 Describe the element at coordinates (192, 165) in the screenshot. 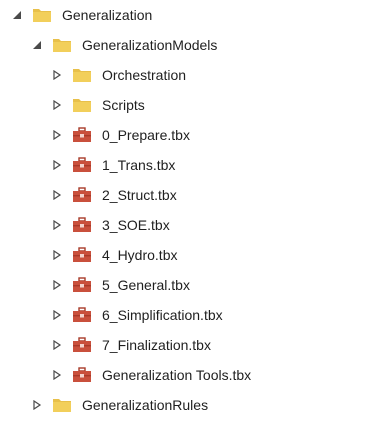

I see `tree-node-toolbox: 1_Trans.tbx` at that location.